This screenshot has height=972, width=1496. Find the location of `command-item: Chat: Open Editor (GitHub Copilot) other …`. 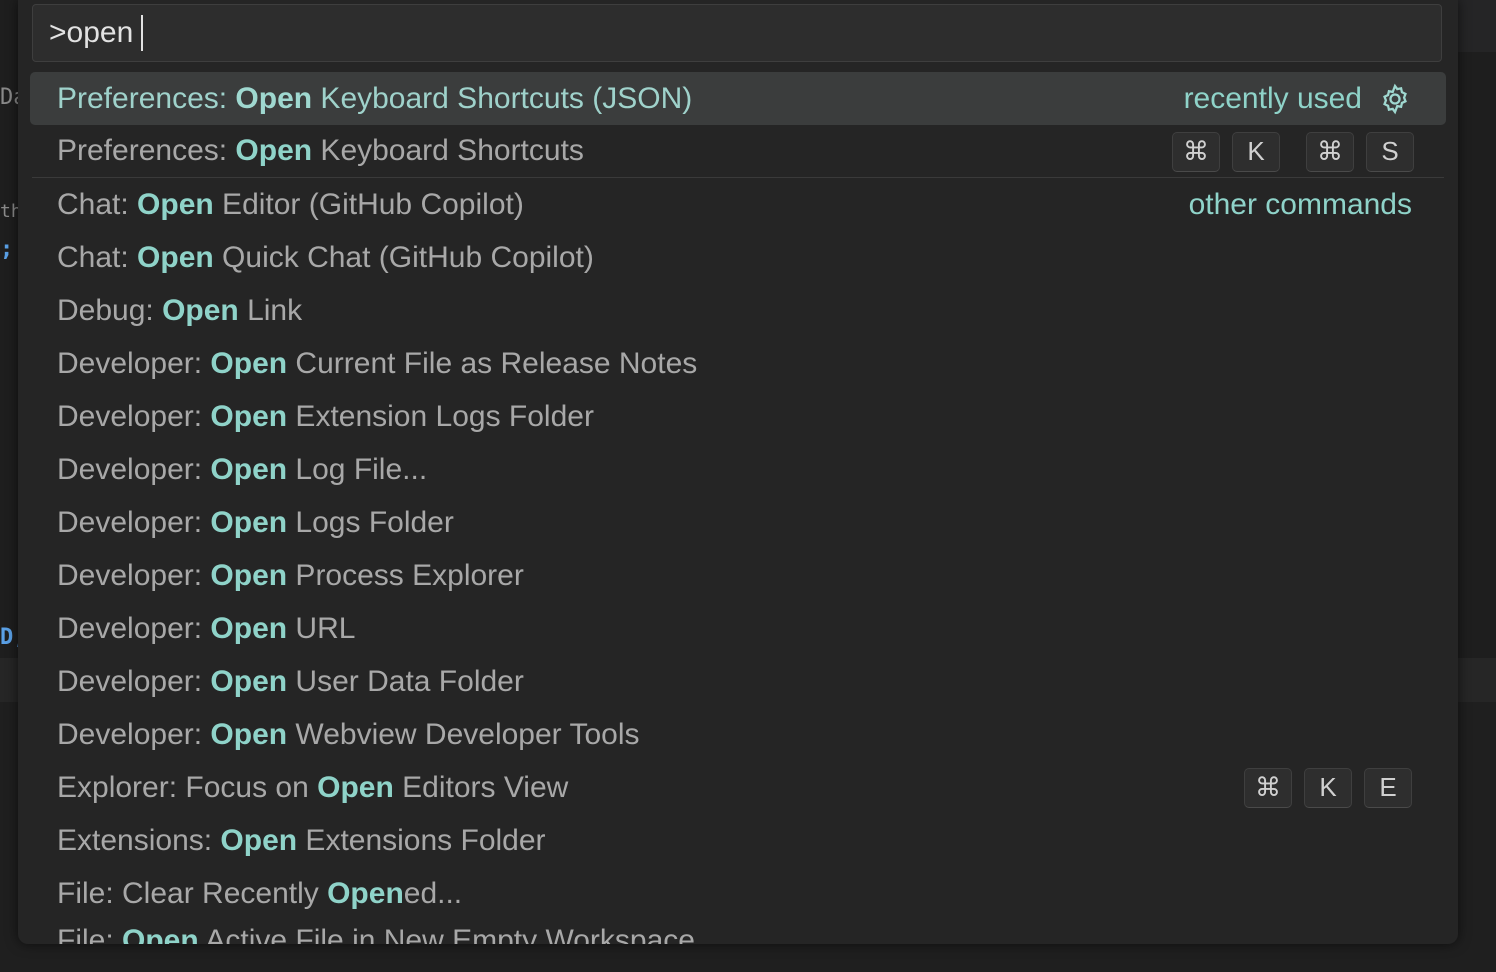

command-item: Chat: Open Editor (GitHub Copilot) other … is located at coordinates (738, 204).